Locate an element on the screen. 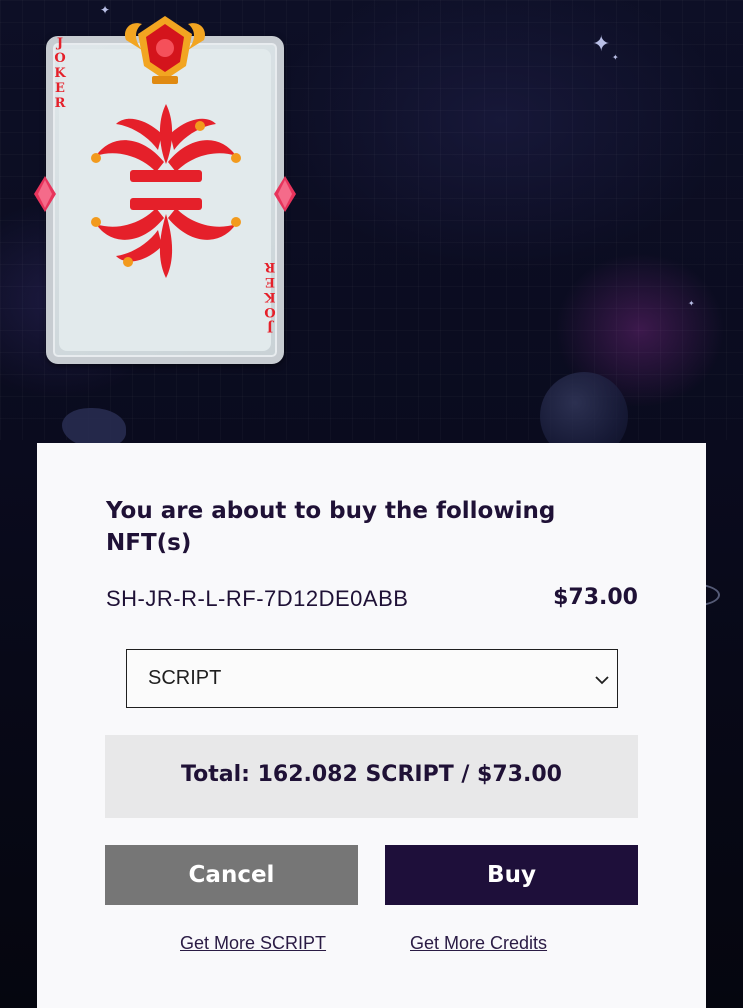 Image resolution: width=743 pixels, height=1008 pixels. nft-price: $73.00 is located at coordinates (595, 597).